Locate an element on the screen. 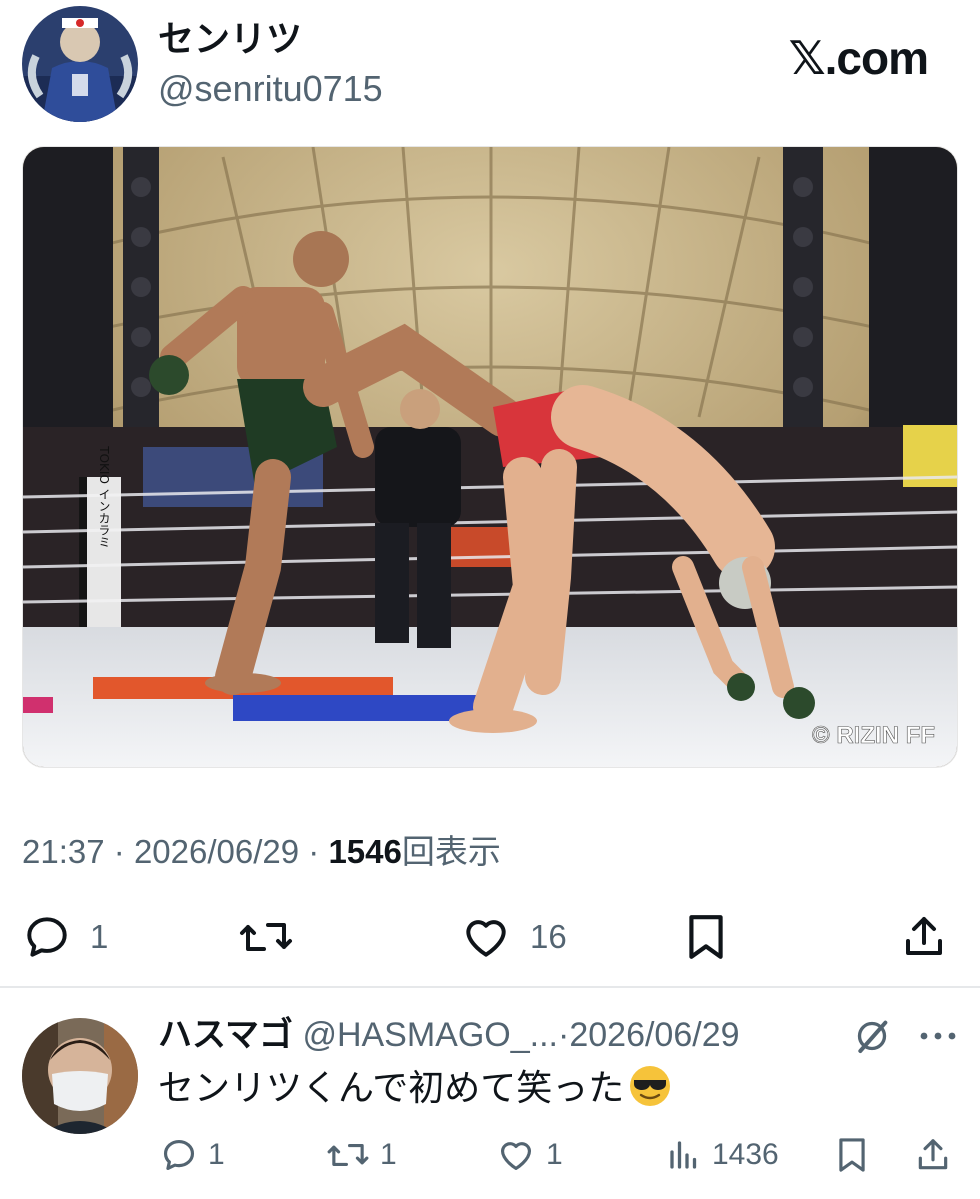  reply-author-avatar is located at coordinates (80, 1076).